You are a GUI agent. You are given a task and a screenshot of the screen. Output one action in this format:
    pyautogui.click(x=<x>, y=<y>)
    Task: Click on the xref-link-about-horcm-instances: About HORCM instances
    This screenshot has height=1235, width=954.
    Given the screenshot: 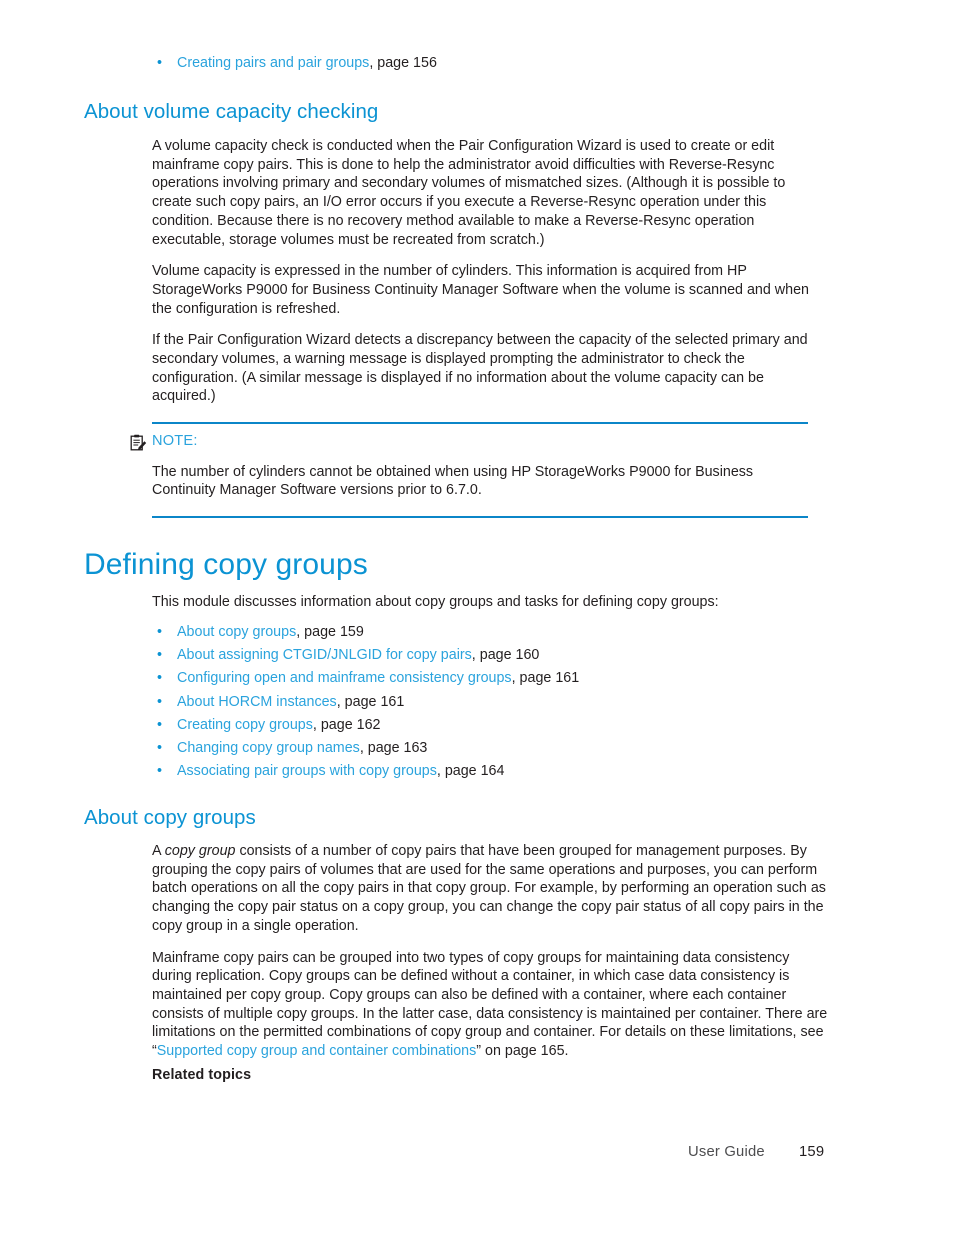 What is the action you would take?
    pyautogui.click(x=257, y=702)
    